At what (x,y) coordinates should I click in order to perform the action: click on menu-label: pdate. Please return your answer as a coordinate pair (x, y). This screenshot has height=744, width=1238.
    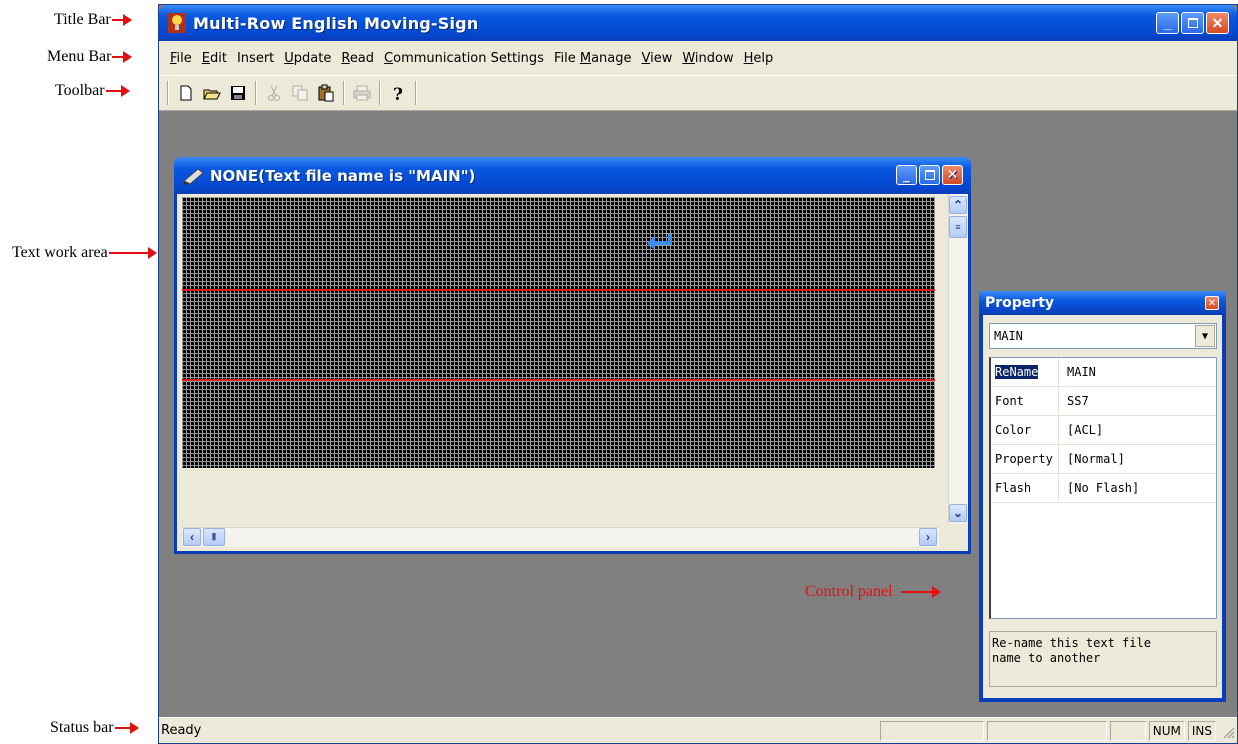
    Looking at the image, I should click on (312, 58).